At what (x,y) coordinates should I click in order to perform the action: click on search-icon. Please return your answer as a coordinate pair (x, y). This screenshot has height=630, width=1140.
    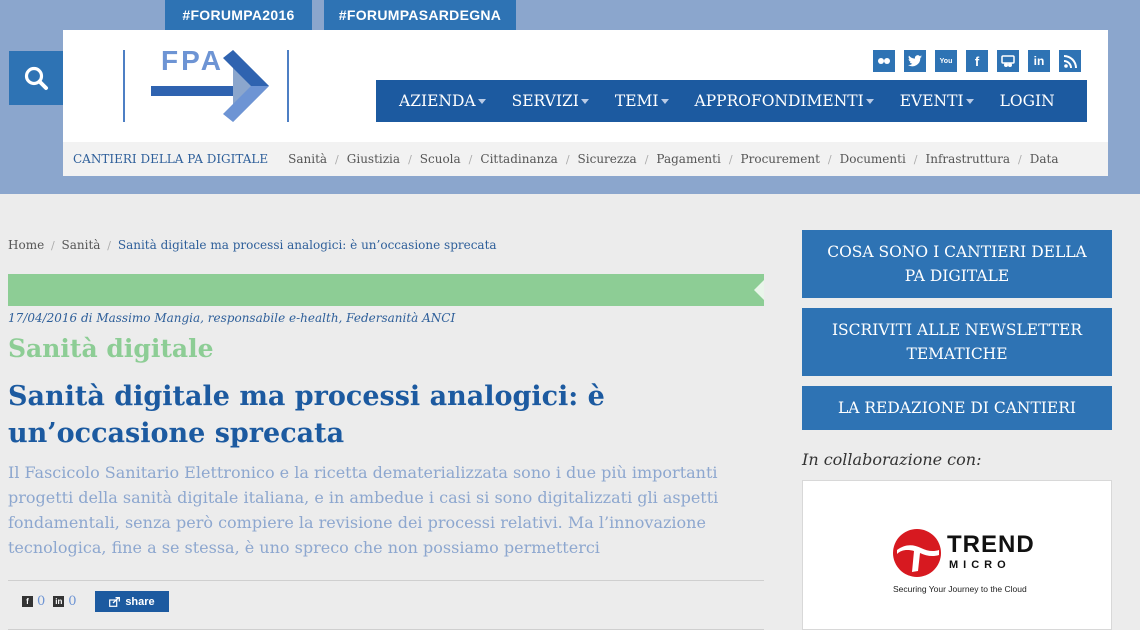
    Looking at the image, I should click on (36, 78).